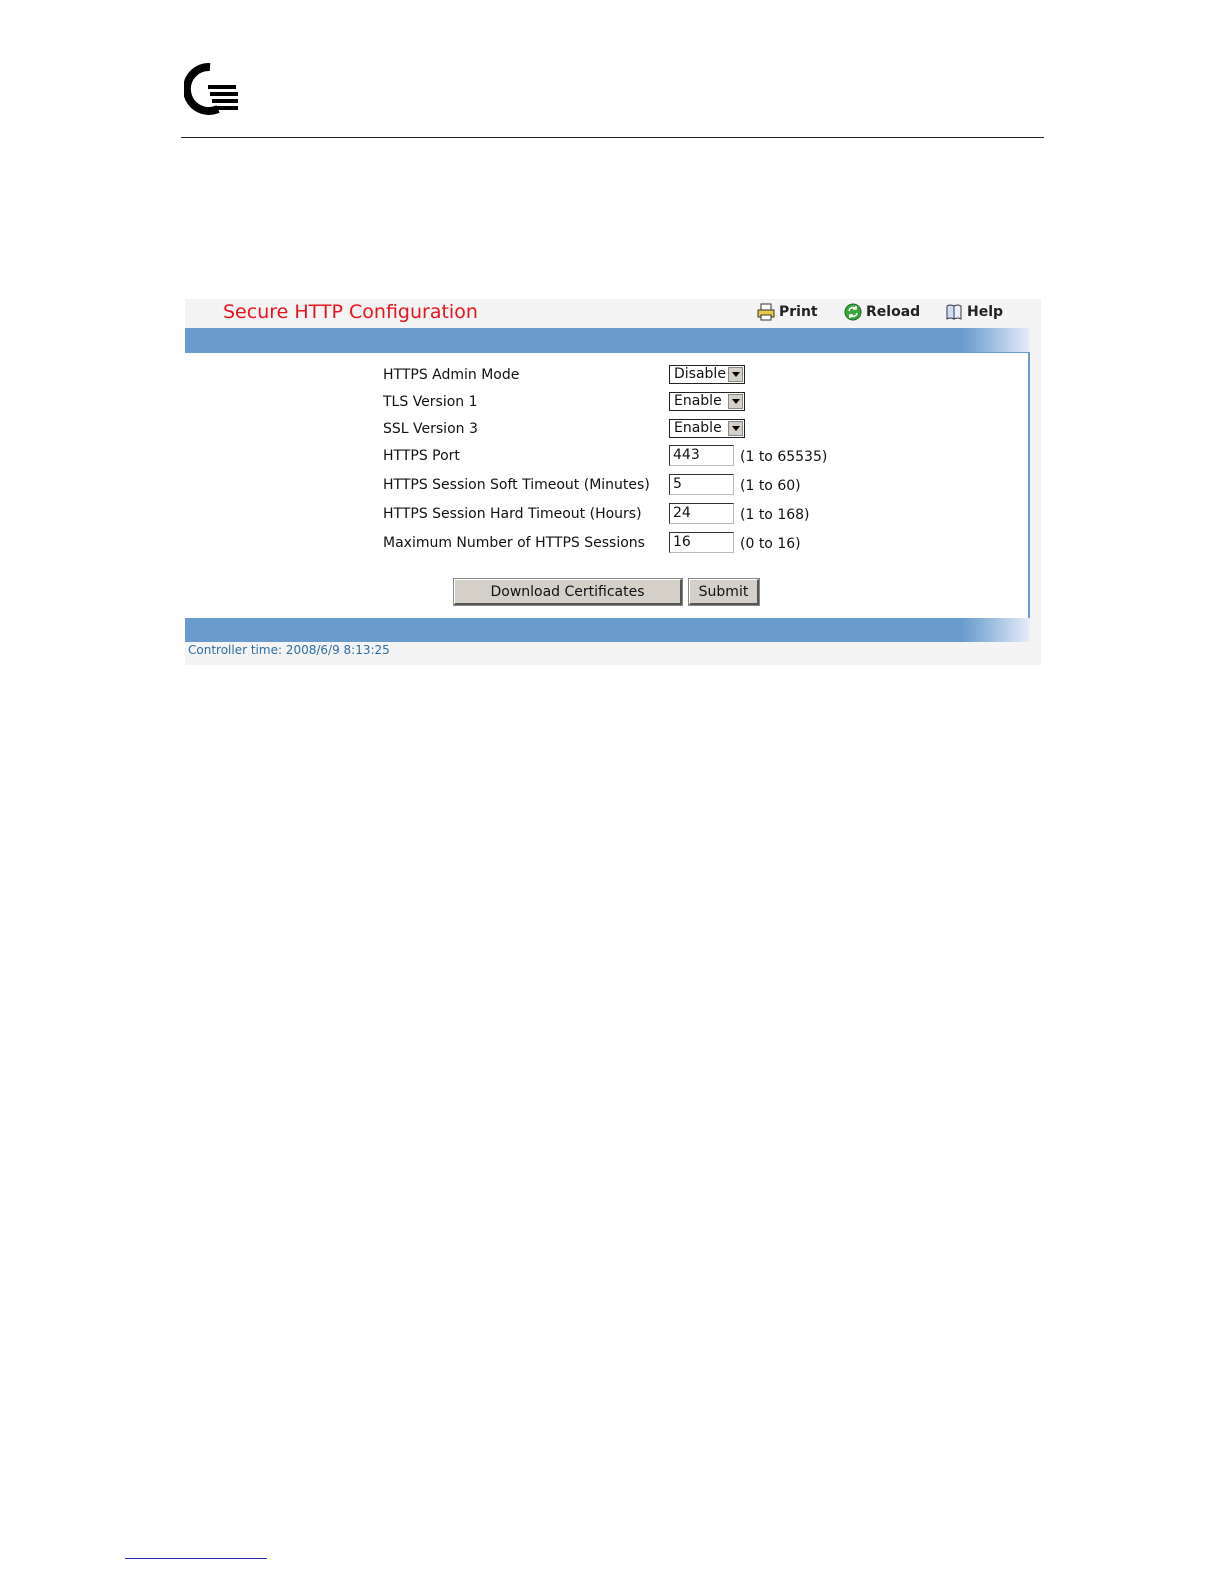 The image size is (1224, 1584). I want to click on header-divider, so click(612, 137).